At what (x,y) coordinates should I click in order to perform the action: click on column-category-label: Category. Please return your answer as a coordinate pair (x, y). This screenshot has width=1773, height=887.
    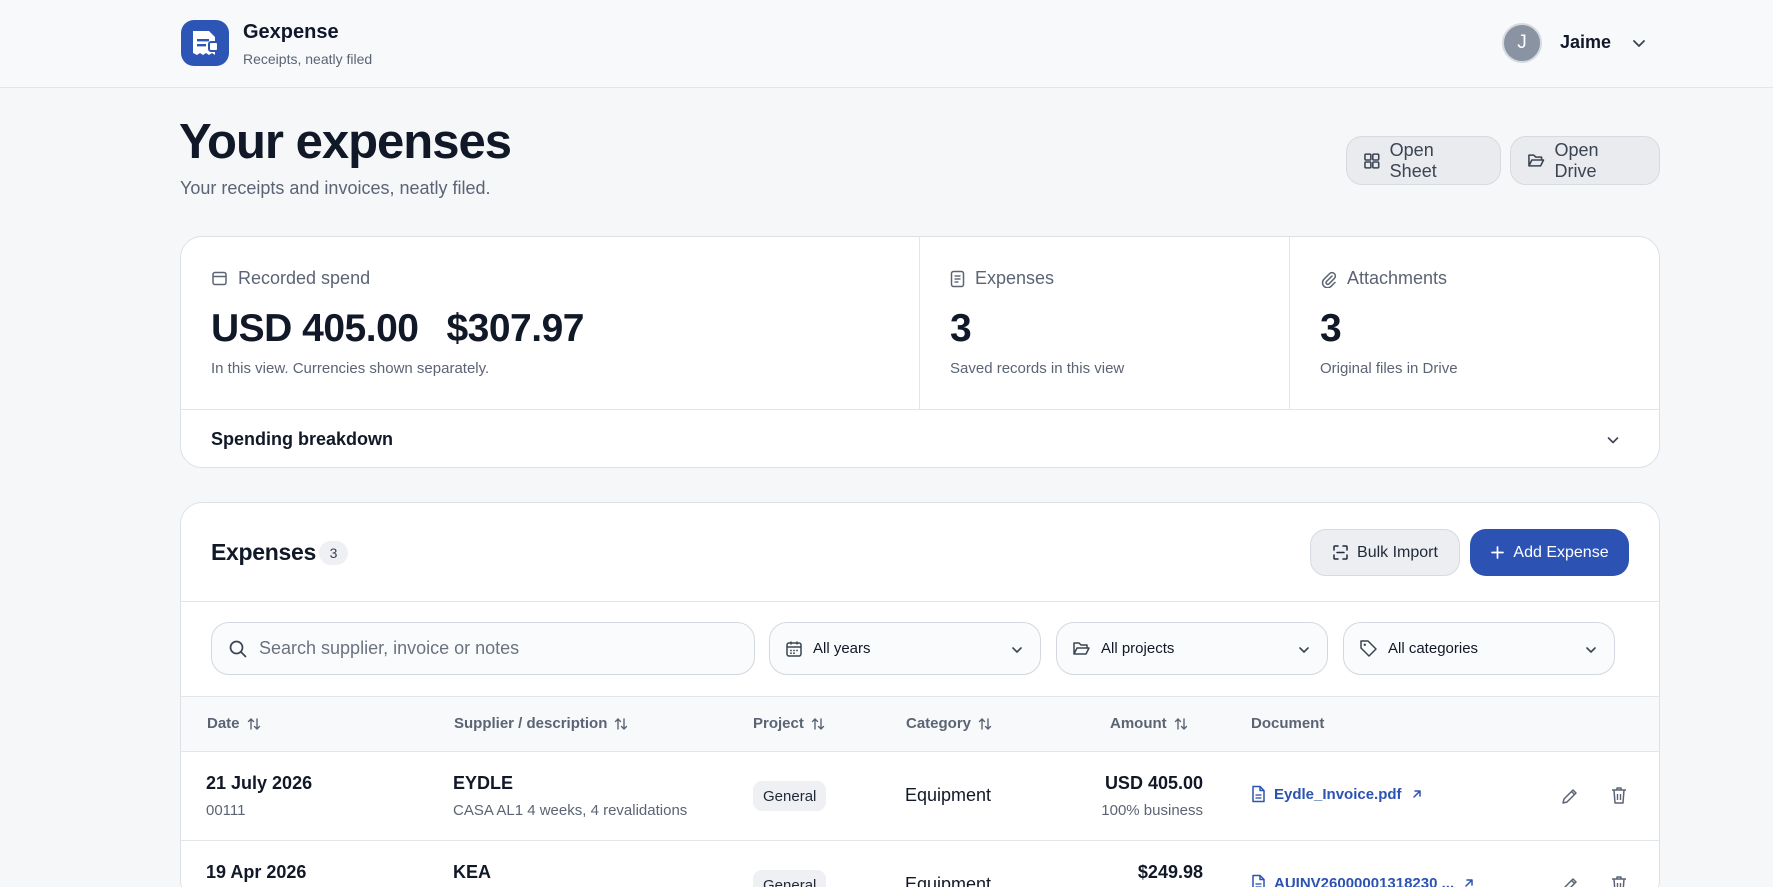
    Looking at the image, I should click on (939, 723).